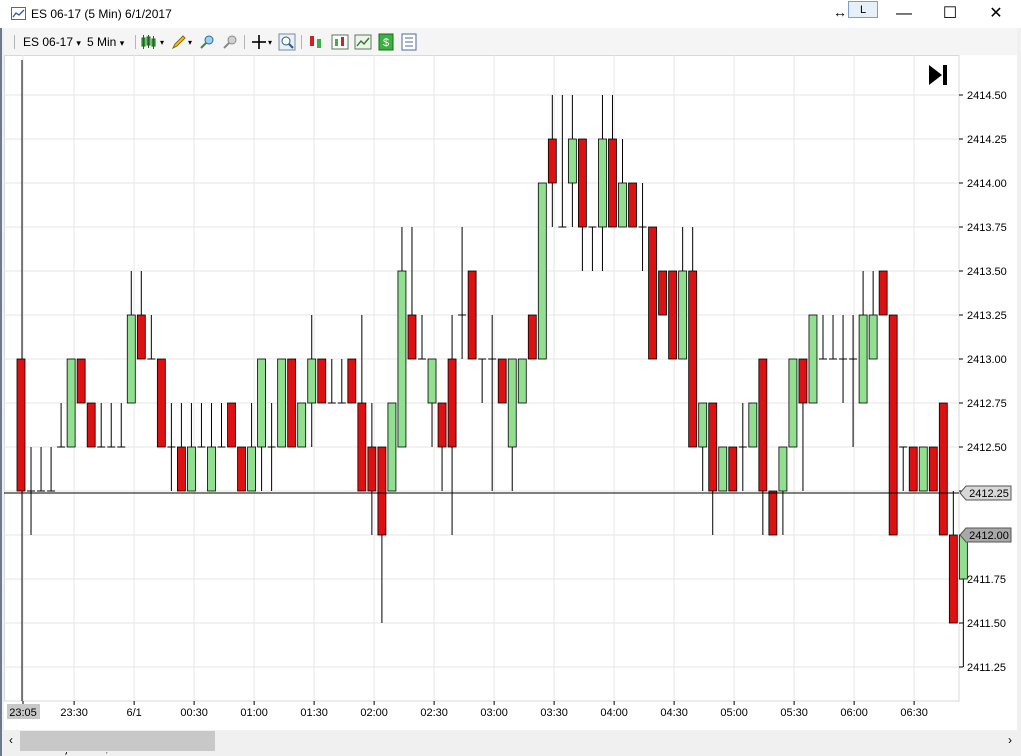 Image resolution: width=1021 pixels, height=756 pixels. I want to click on strategies-icon, so click(363, 42).